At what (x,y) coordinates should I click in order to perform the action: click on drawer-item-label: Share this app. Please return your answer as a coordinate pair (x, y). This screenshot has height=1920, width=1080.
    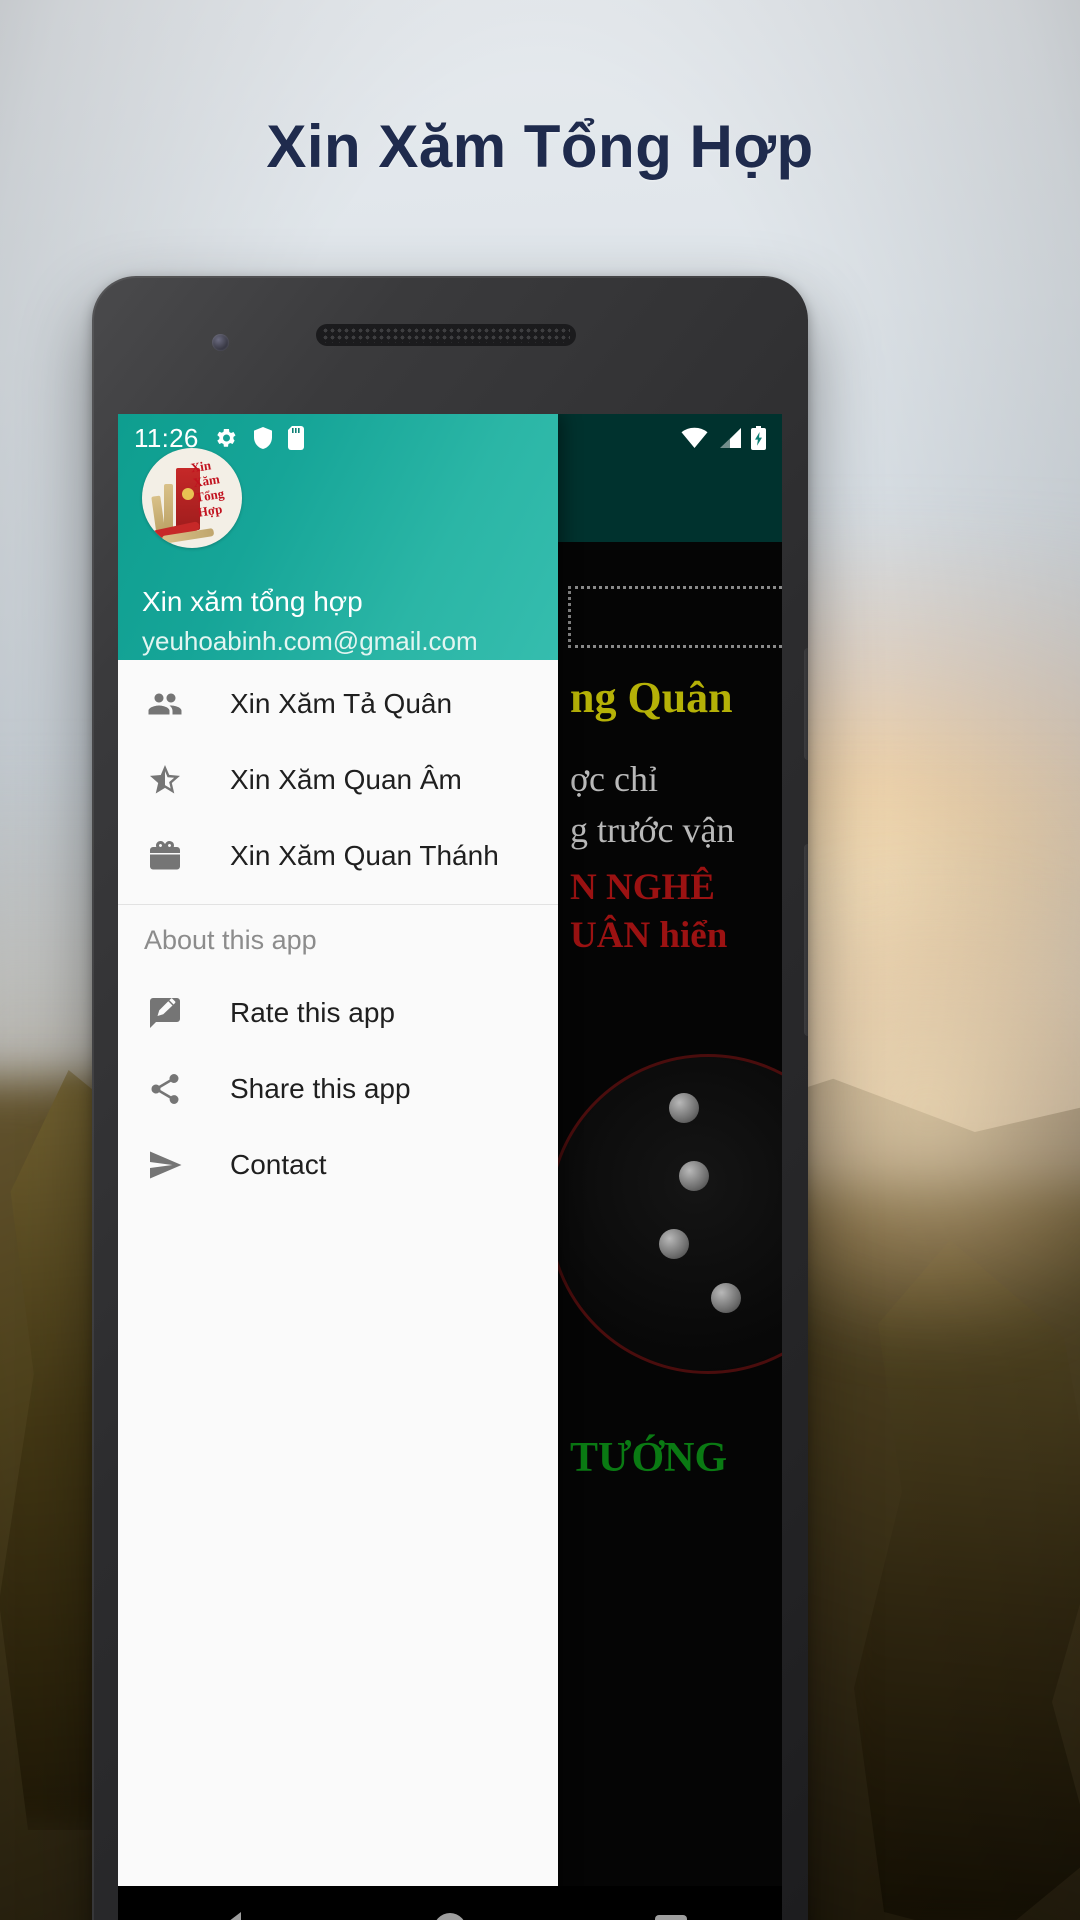
    Looking at the image, I should click on (320, 1088).